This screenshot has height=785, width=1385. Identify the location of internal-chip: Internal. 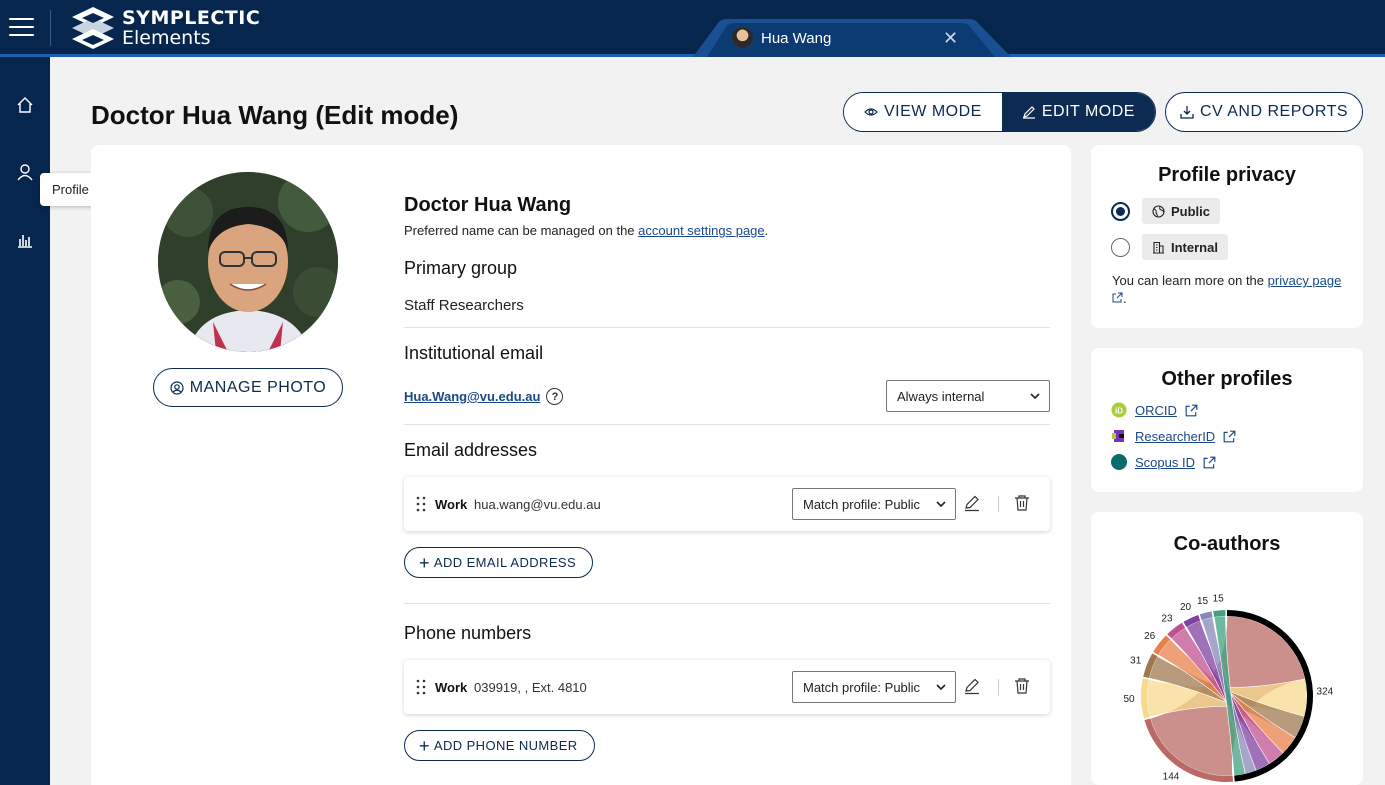
(1185, 247).